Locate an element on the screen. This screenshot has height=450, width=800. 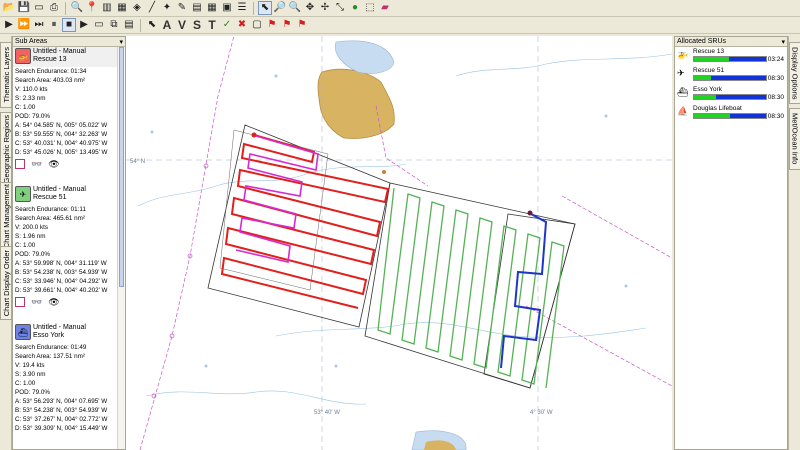
layers-icon: ▭ is located at coordinates (99, 25).